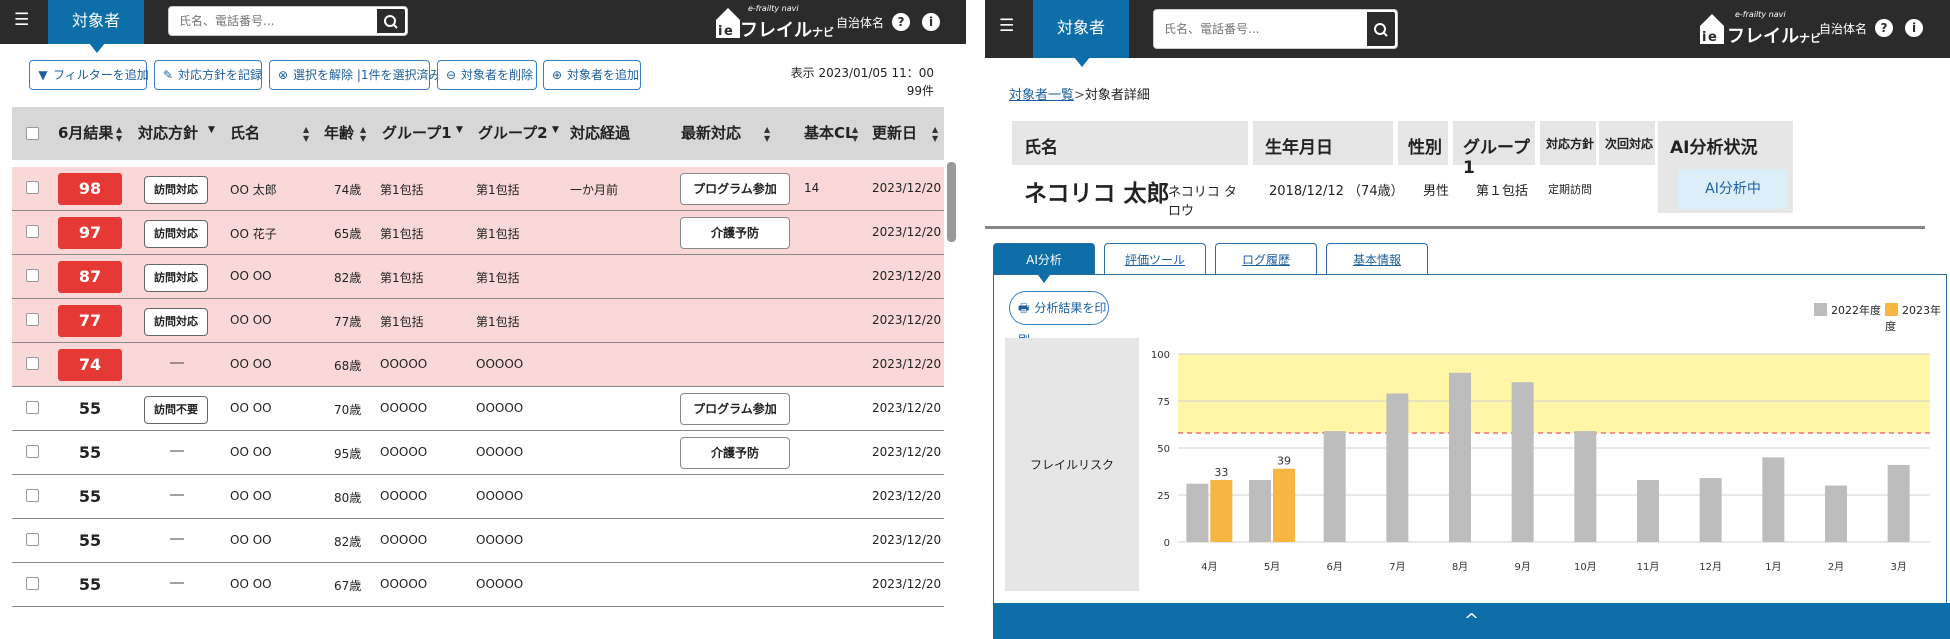 The image size is (1950, 639). I want to click on column-header-basic-cl: 基本CL, so click(829, 133).